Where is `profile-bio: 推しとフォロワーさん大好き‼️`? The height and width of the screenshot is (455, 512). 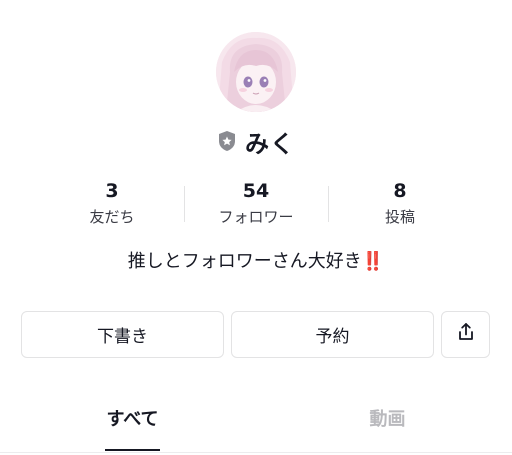 profile-bio: 推しとフォロワーさん大好き‼️ is located at coordinates (256, 262).